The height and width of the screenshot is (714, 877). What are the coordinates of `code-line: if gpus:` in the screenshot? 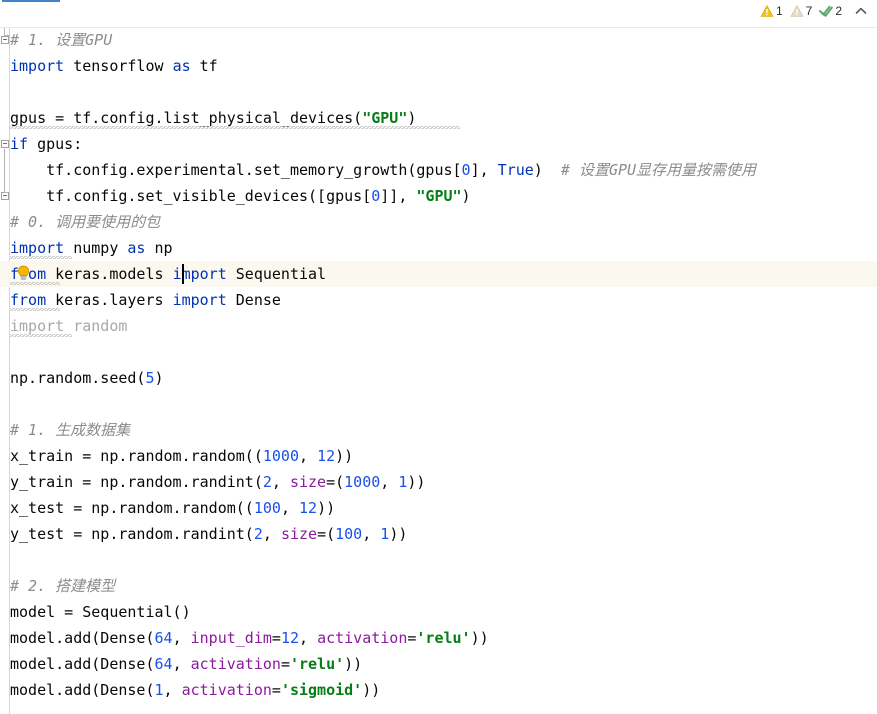 It's located at (438, 144).